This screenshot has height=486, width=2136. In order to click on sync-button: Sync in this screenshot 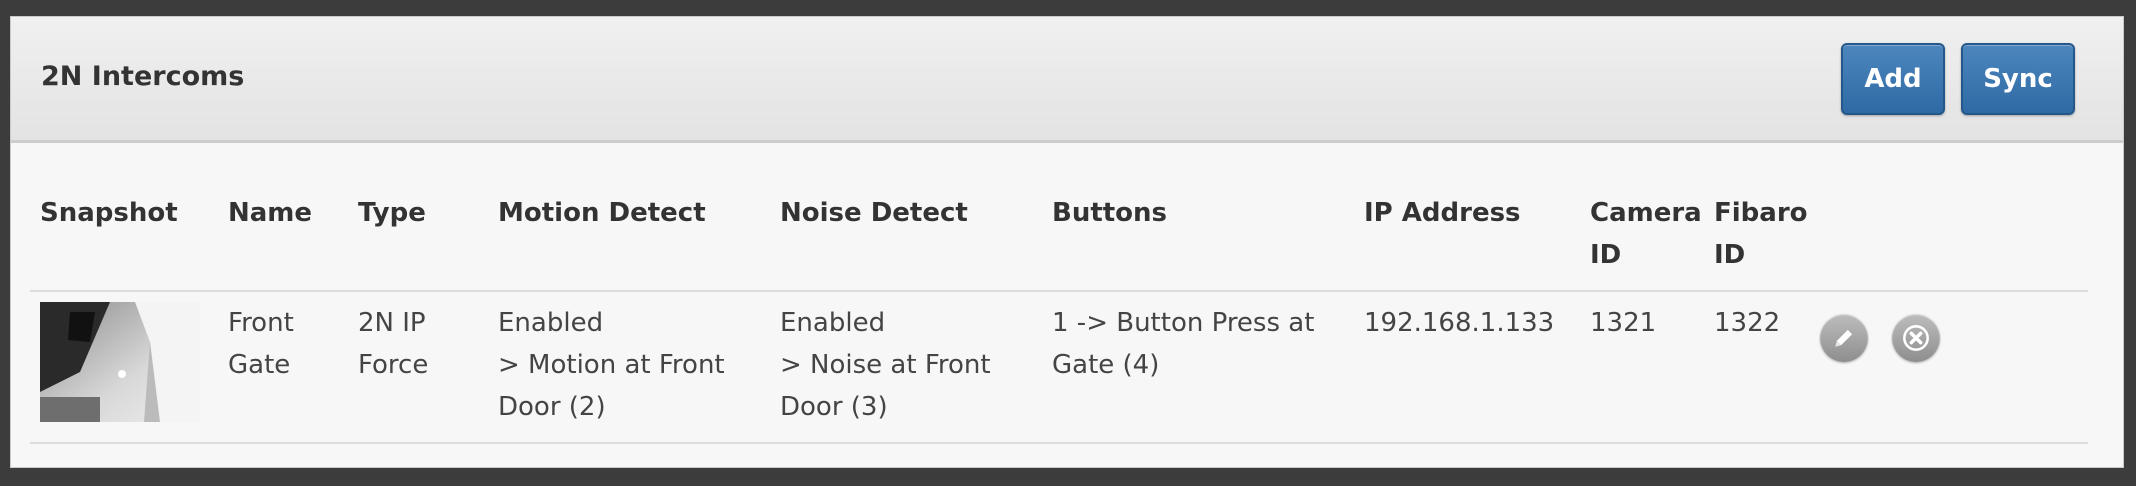, I will do `click(2018, 79)`.